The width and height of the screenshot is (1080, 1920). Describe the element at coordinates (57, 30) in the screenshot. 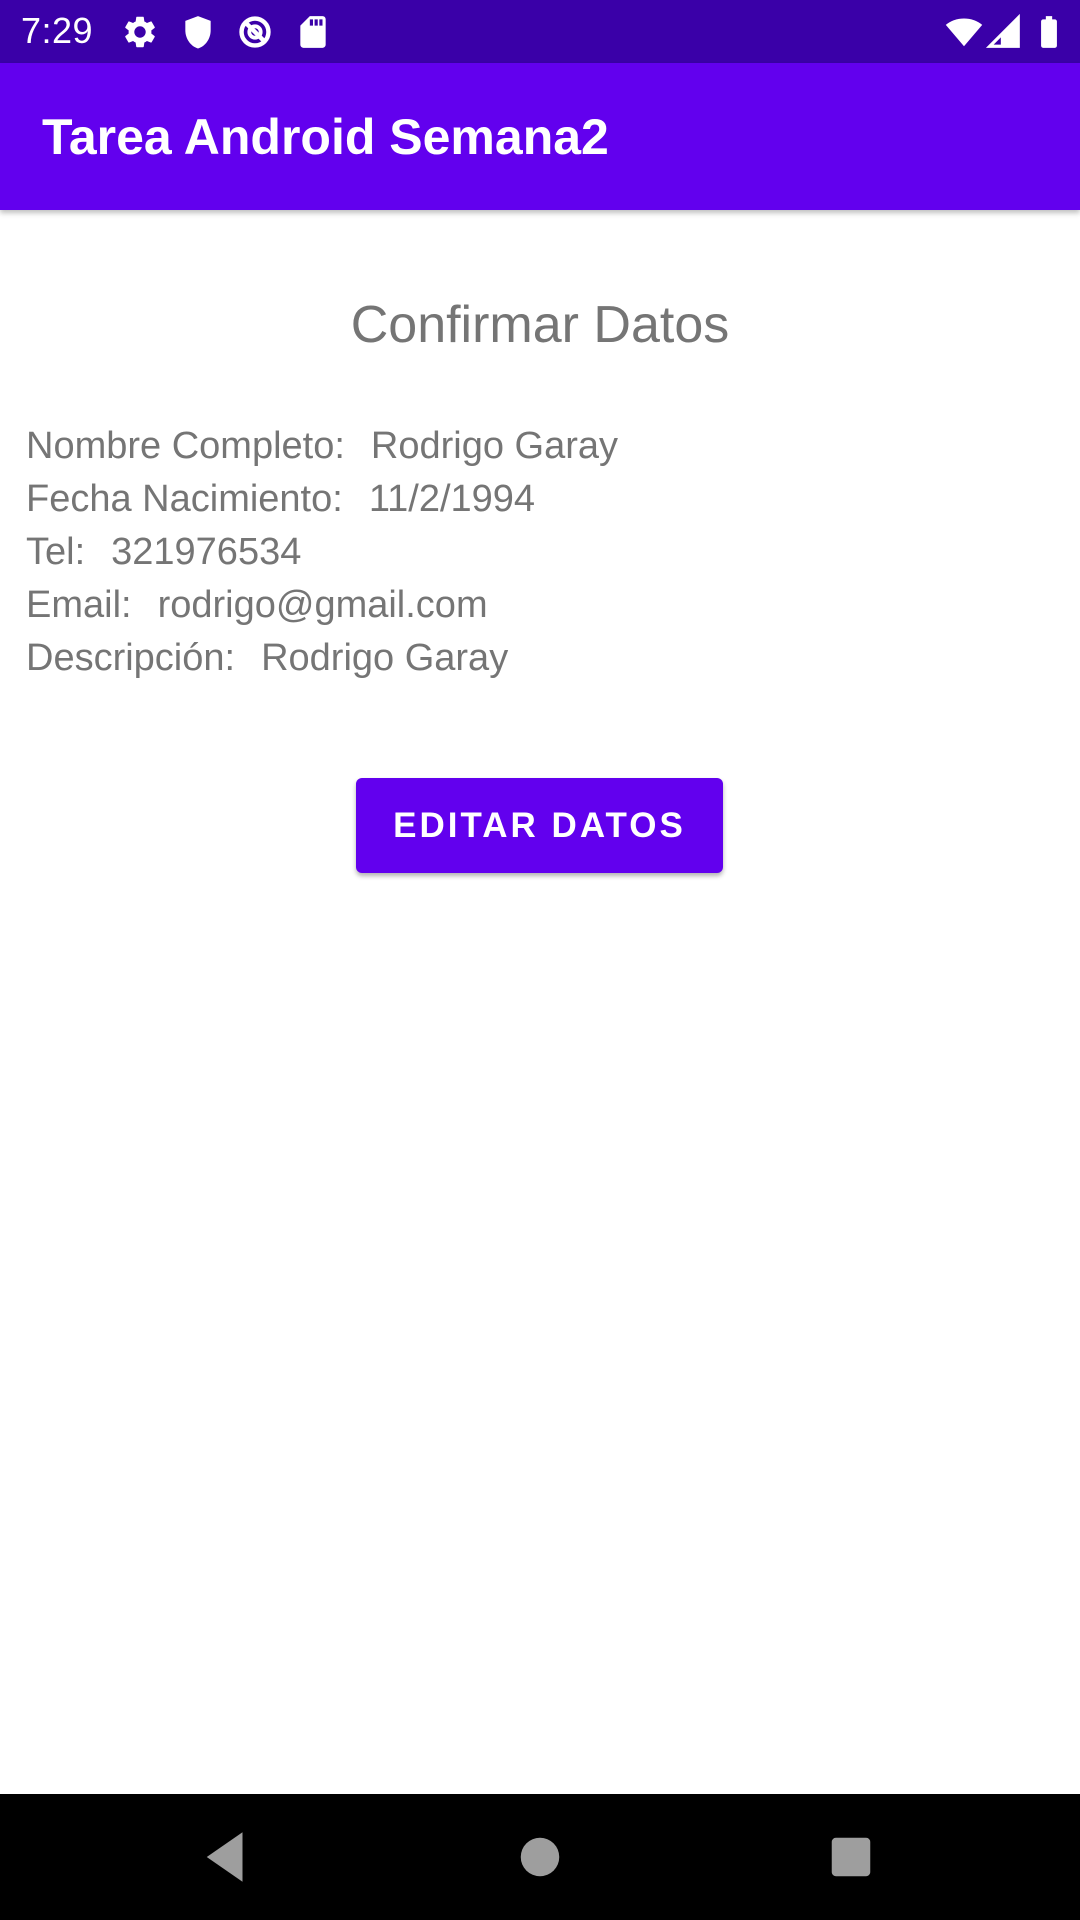

I see `status-time: 7:29` at that location.